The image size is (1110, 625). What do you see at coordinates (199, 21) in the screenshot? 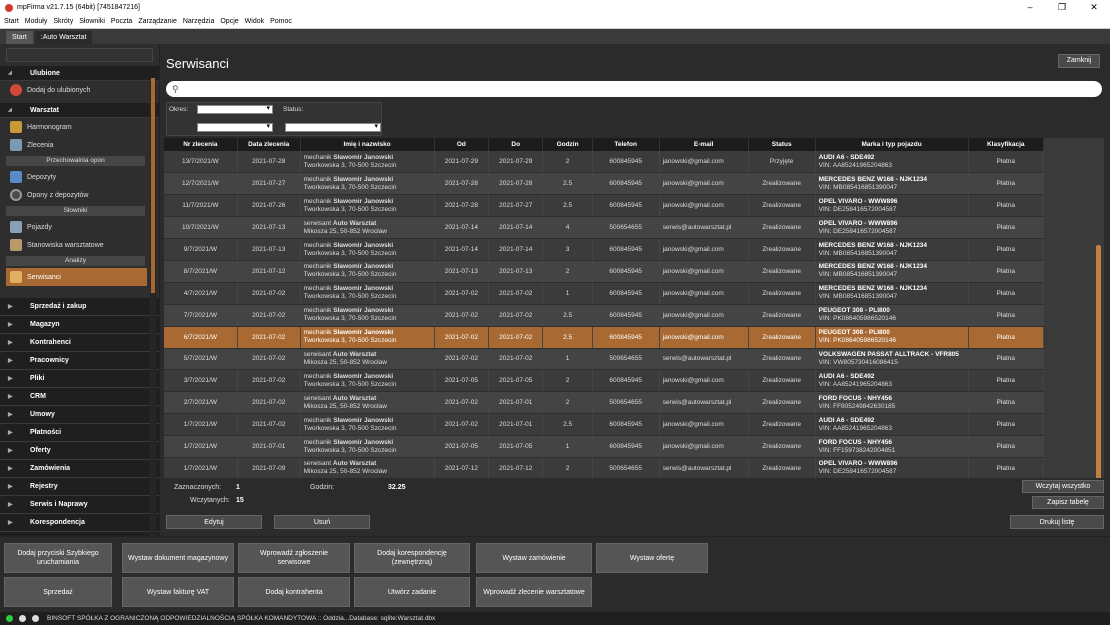
I see `menu-item-6: Narzędzia` at bounding box center [199, 21].